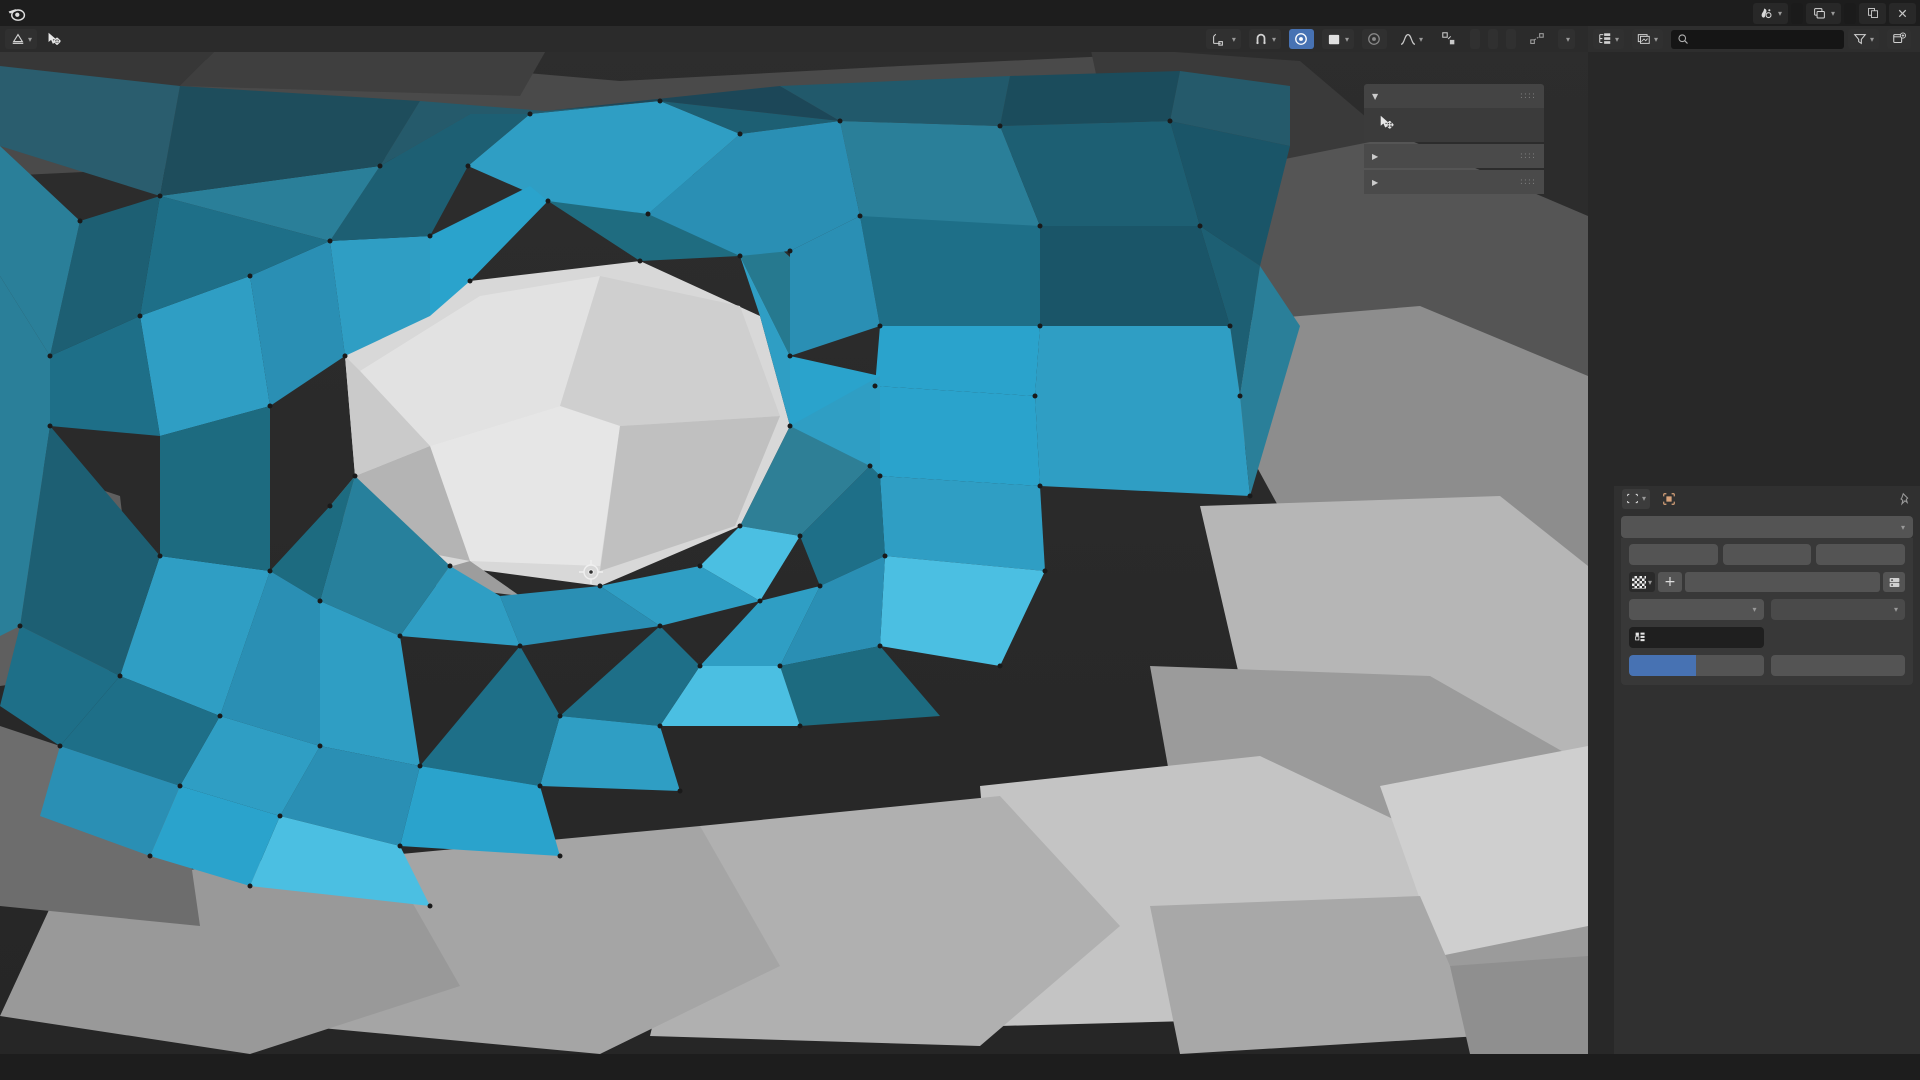 The height and width of the screenshot is (1080, 1920). Describe the element at coordinates (1673, 554) in the screenshot. I see `apply-button` at that location.